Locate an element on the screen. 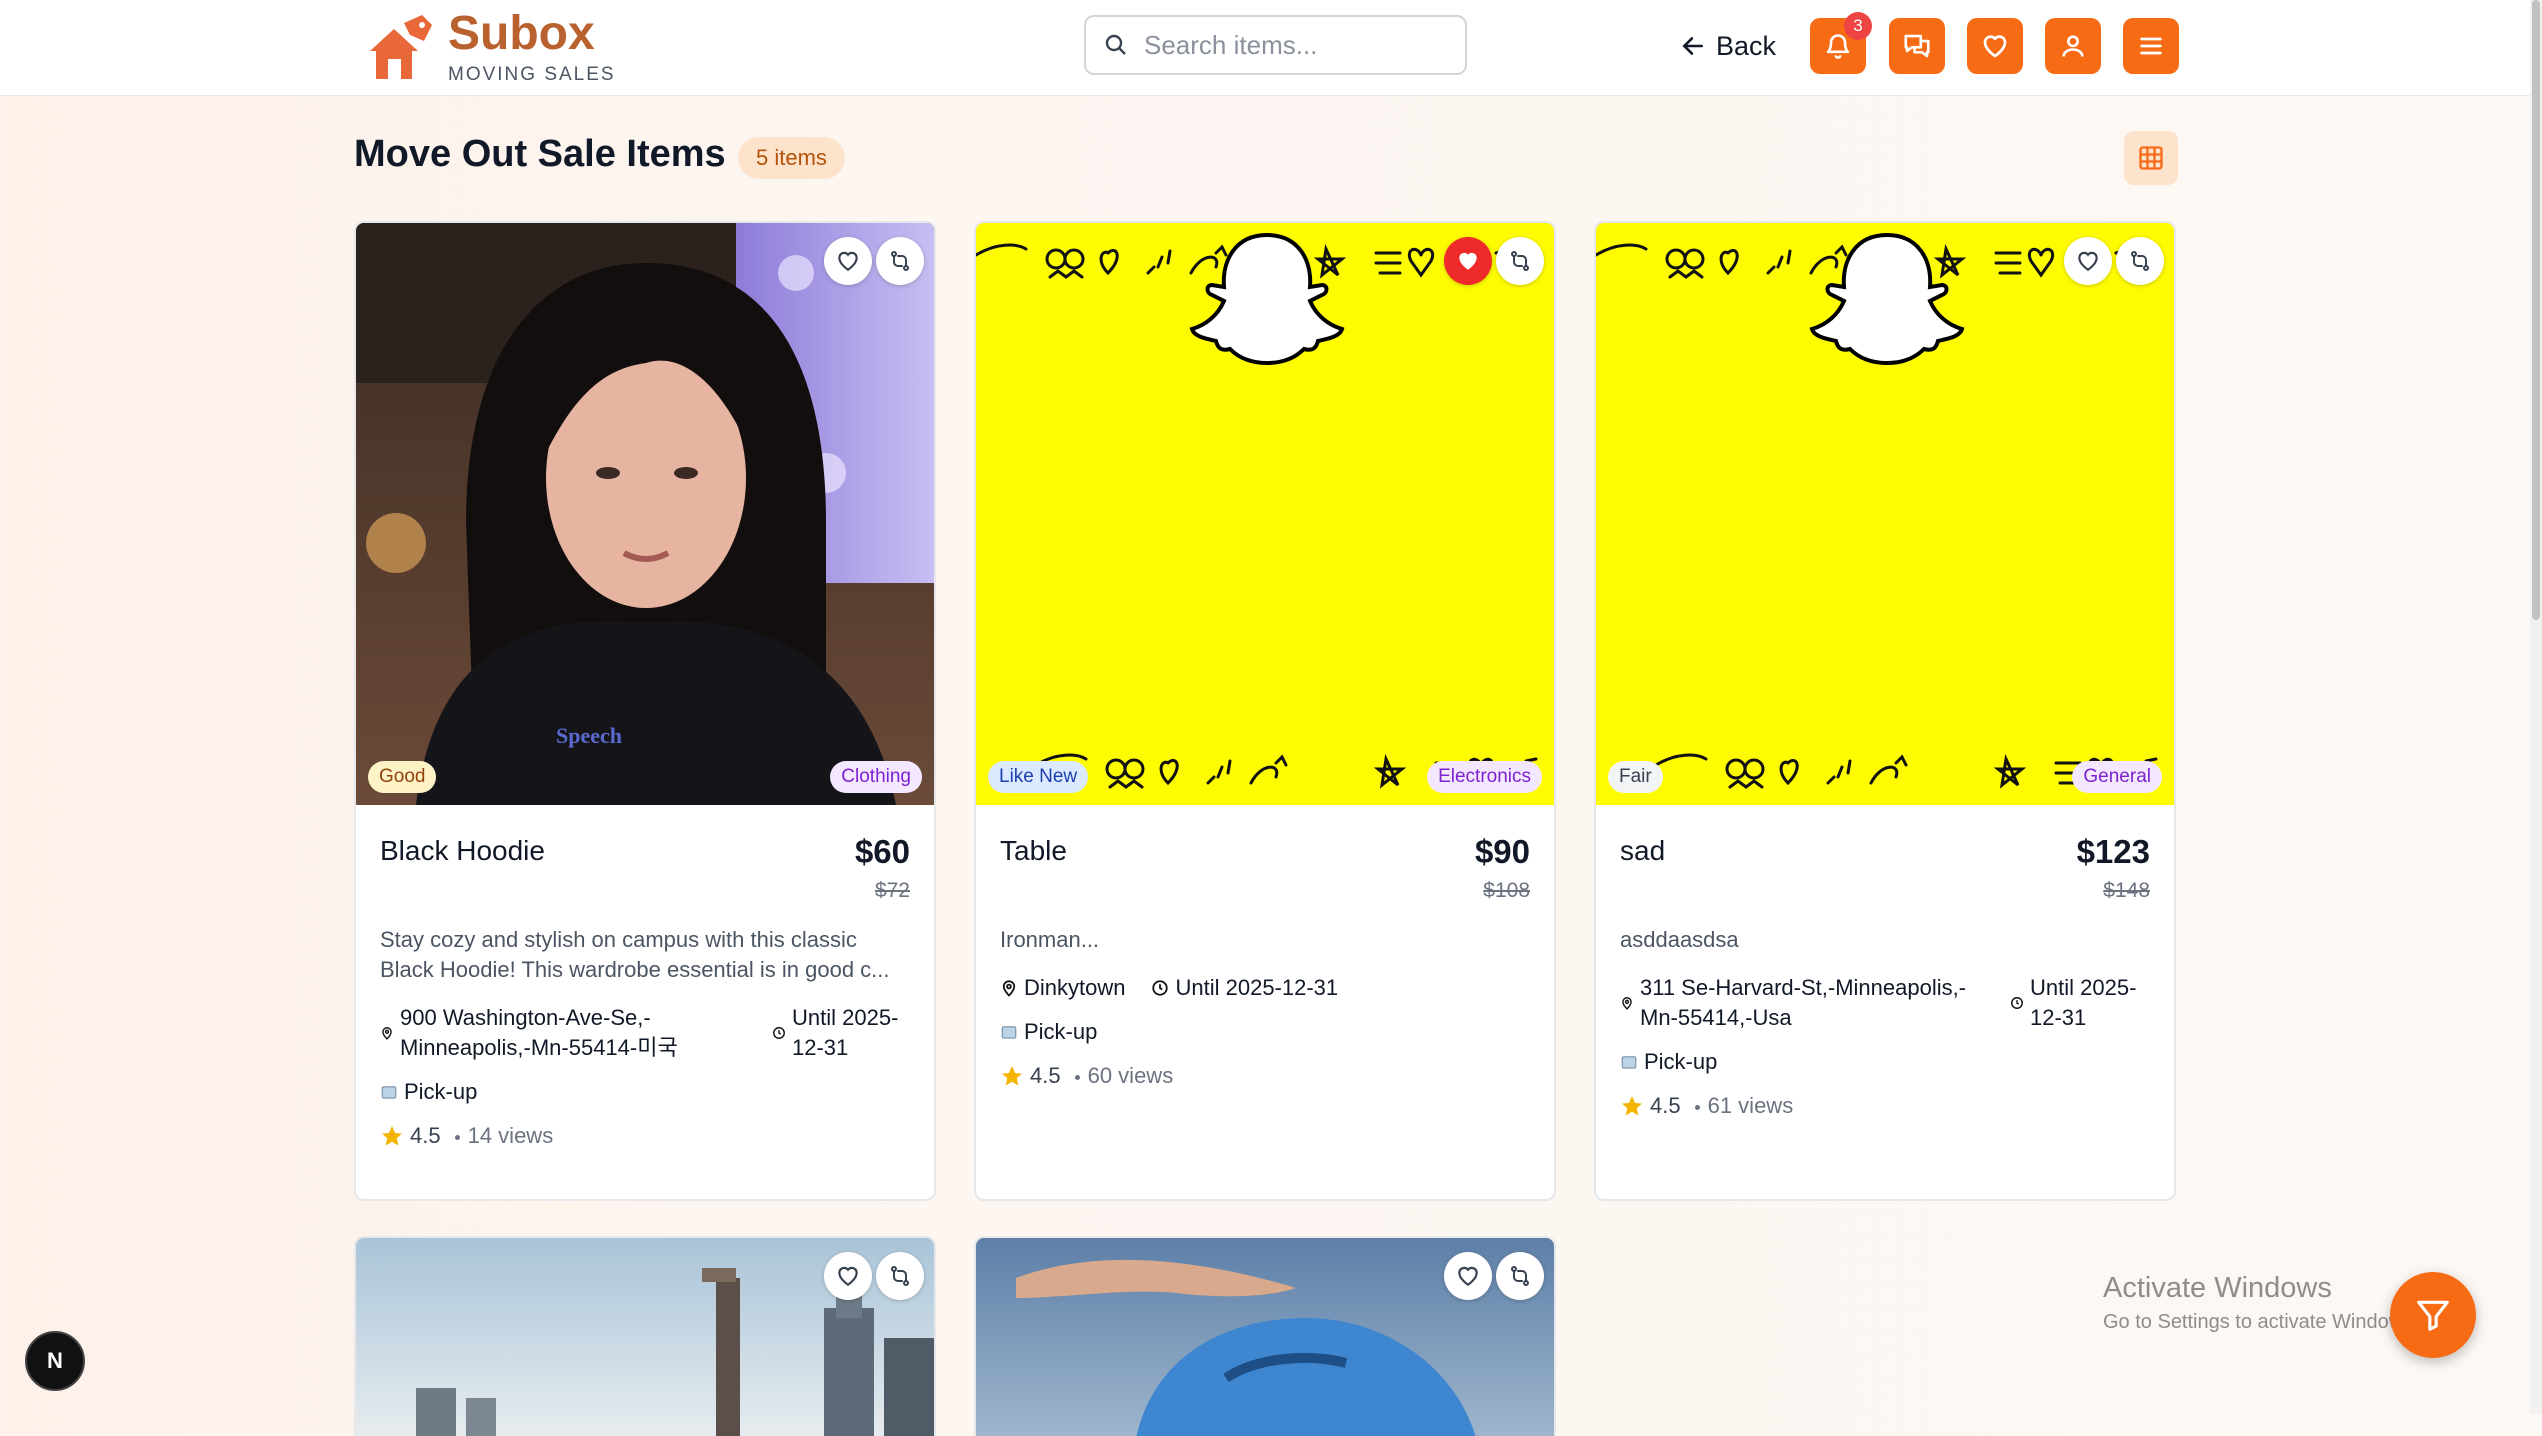 This screenshot has width=2542, height=1436. original-price: $148 is located at coordinates (2126, 890).